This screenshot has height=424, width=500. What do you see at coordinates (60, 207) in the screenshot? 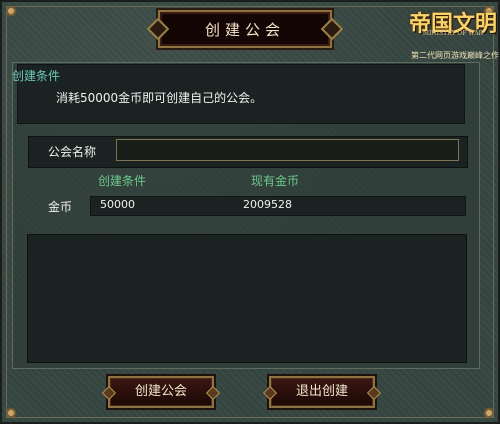
I see `gold-label: 金币` at bounding box center [60, 207].